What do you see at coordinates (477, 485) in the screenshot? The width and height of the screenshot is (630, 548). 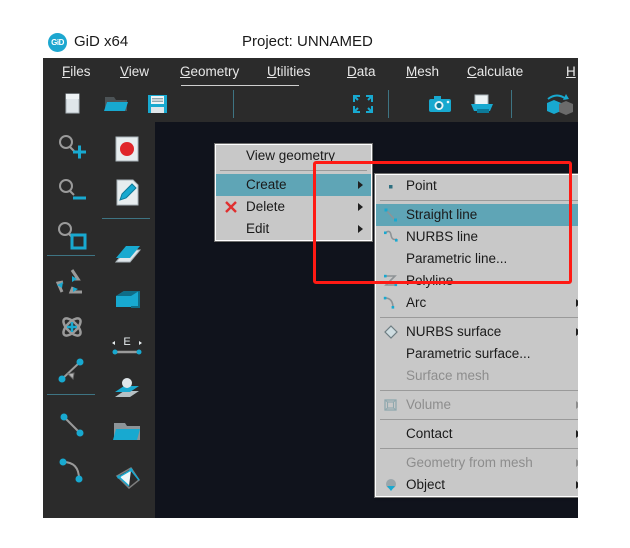 I see `menu-item-object: Object` at bounding box center [477, 485].